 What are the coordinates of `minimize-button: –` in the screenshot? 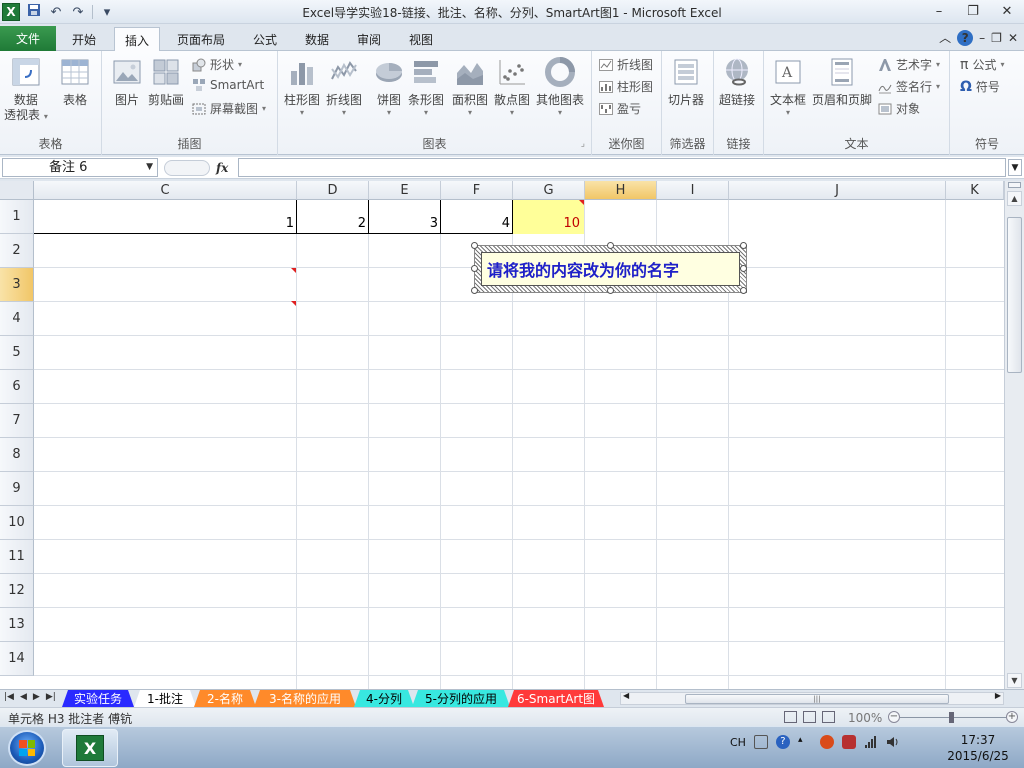 It's located at (939, 11).